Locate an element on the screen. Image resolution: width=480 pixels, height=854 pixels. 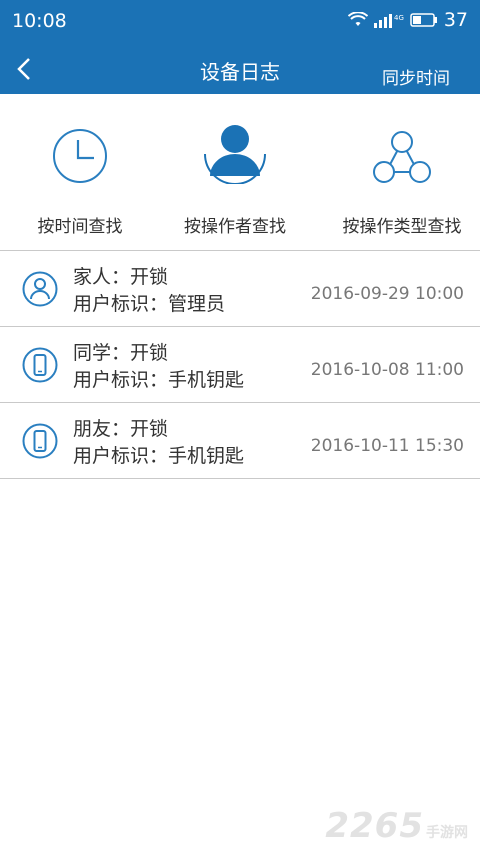
sync-time-button: 同步时间 is located at coordinates (416, 76).